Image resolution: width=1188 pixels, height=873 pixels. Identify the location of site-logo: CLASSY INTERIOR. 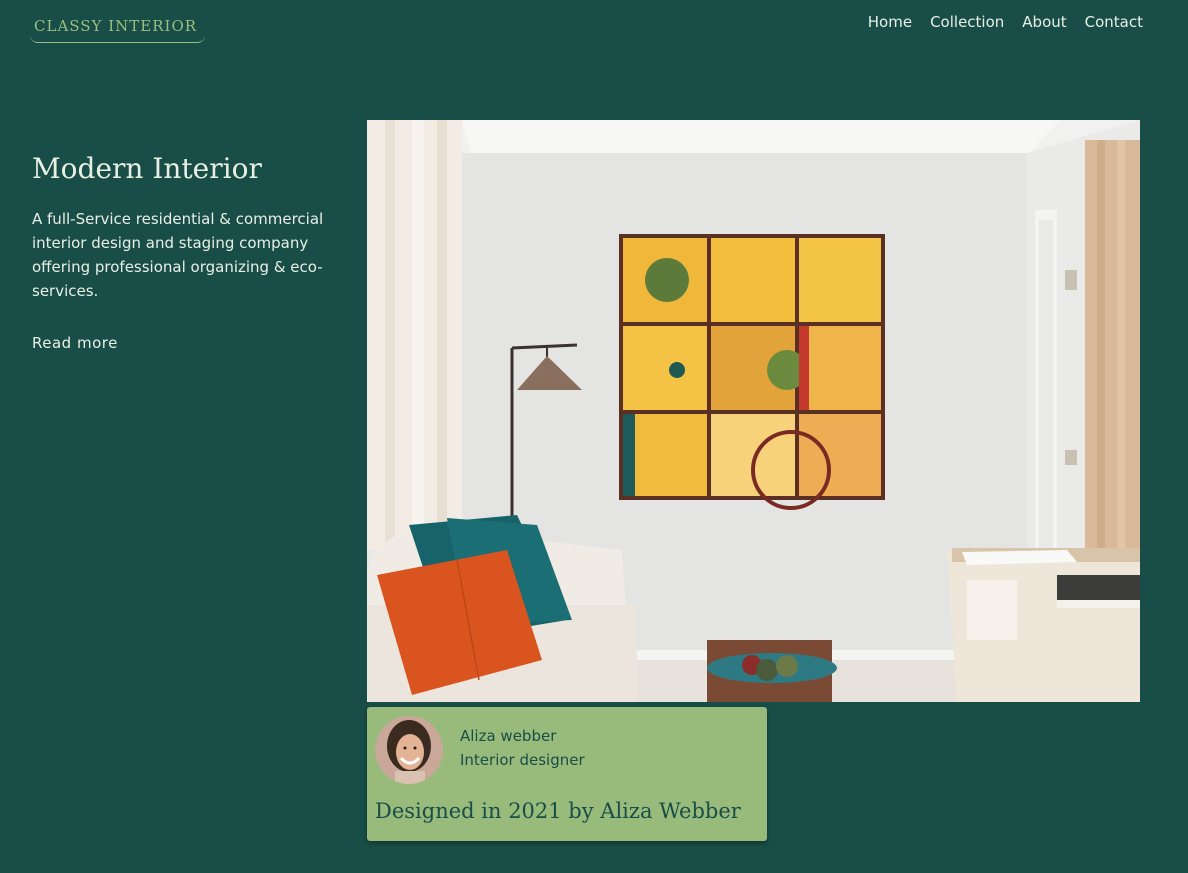
(117, 27).